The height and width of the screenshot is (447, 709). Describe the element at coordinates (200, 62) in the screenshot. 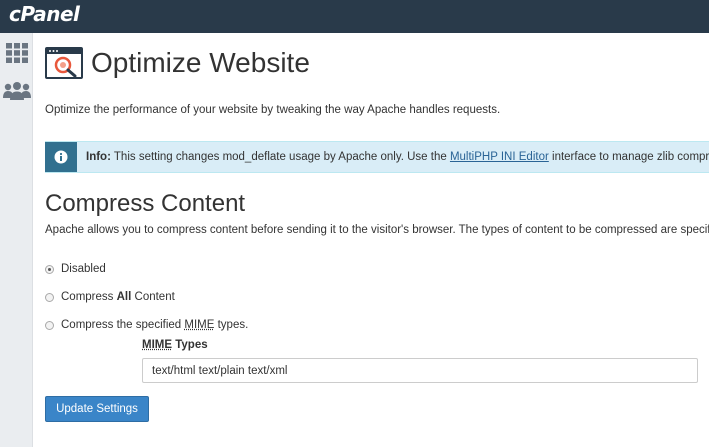

I see `page-title: Optimize Website` at that location.